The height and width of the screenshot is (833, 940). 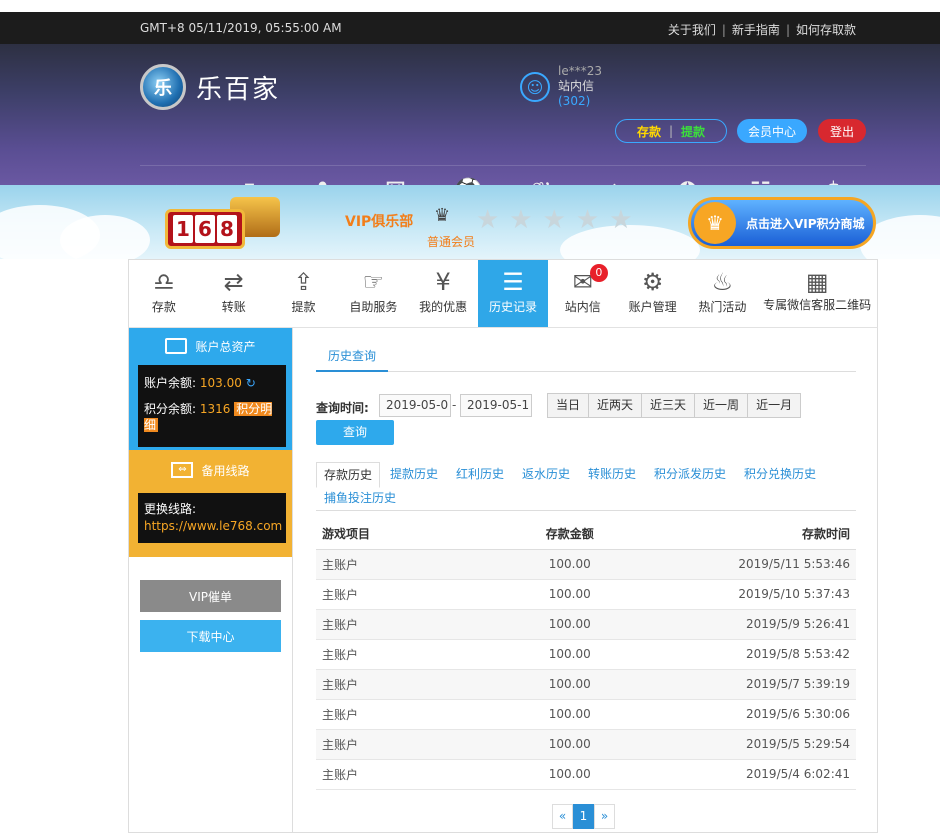 What do you see at coordinates (668, 405) in the screenshot?
I see `quick-range-button: 近三天` at bounding box center [668, 405].